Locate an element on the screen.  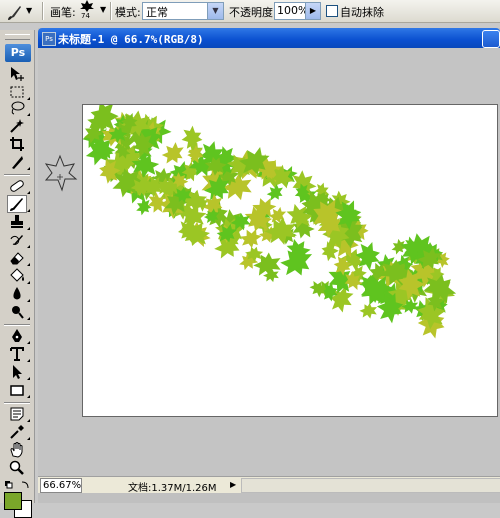
brush-picker: 74 is located at coordinates (87, 11).